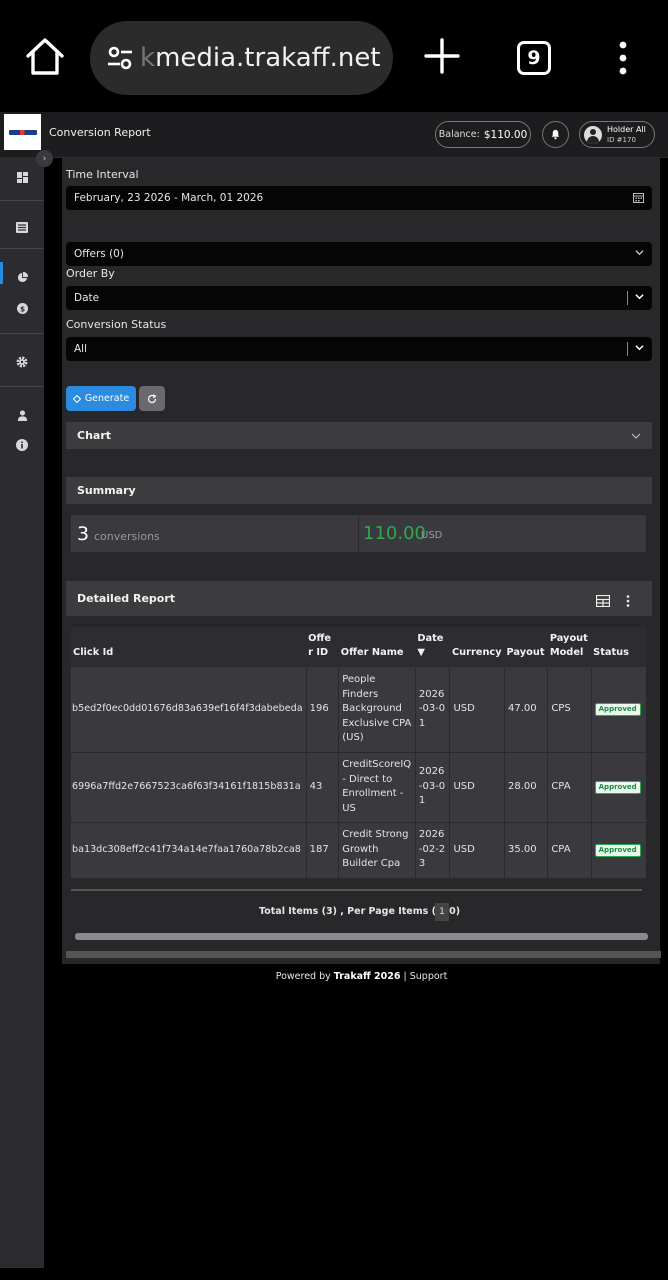 This screenshot has width=668, height=1280. I want to click on chart-panel-header: Chart, so click(359, 435).